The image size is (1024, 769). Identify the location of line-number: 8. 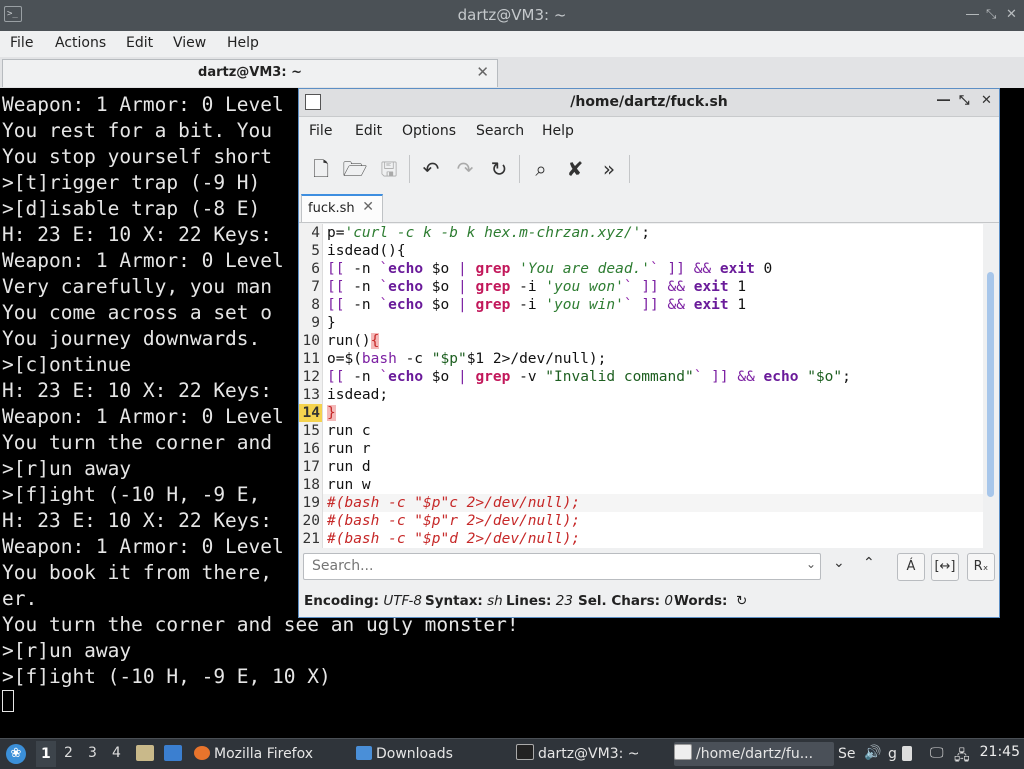
(315, 305).